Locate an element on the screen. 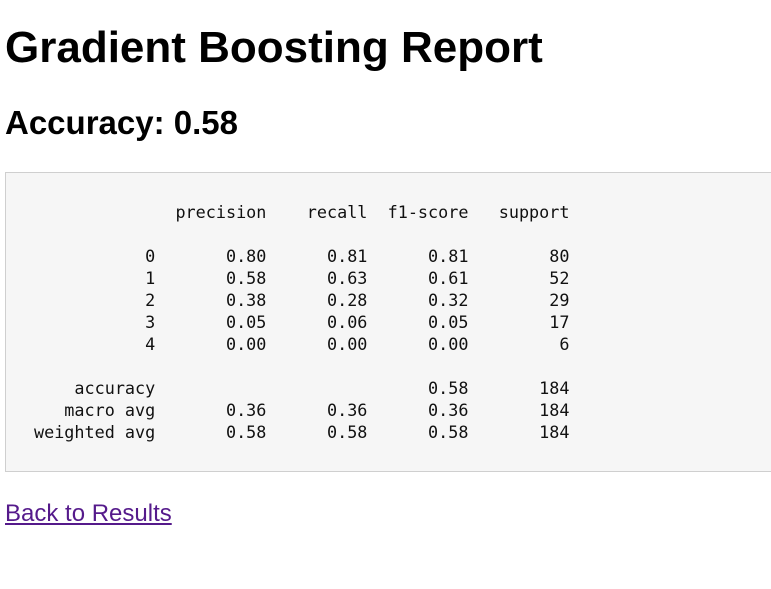 The height and width of the screenshot is (589, 771). page-title: Gradient Boosting Report is located at coordinates (274, 47).